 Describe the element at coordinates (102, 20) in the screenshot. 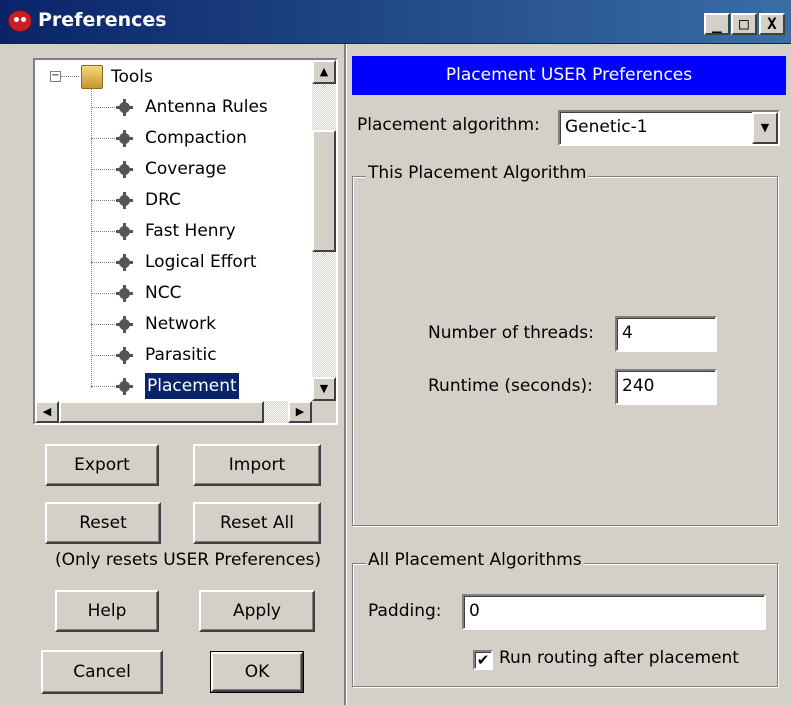

I see `window-title: Preferences` at that location.